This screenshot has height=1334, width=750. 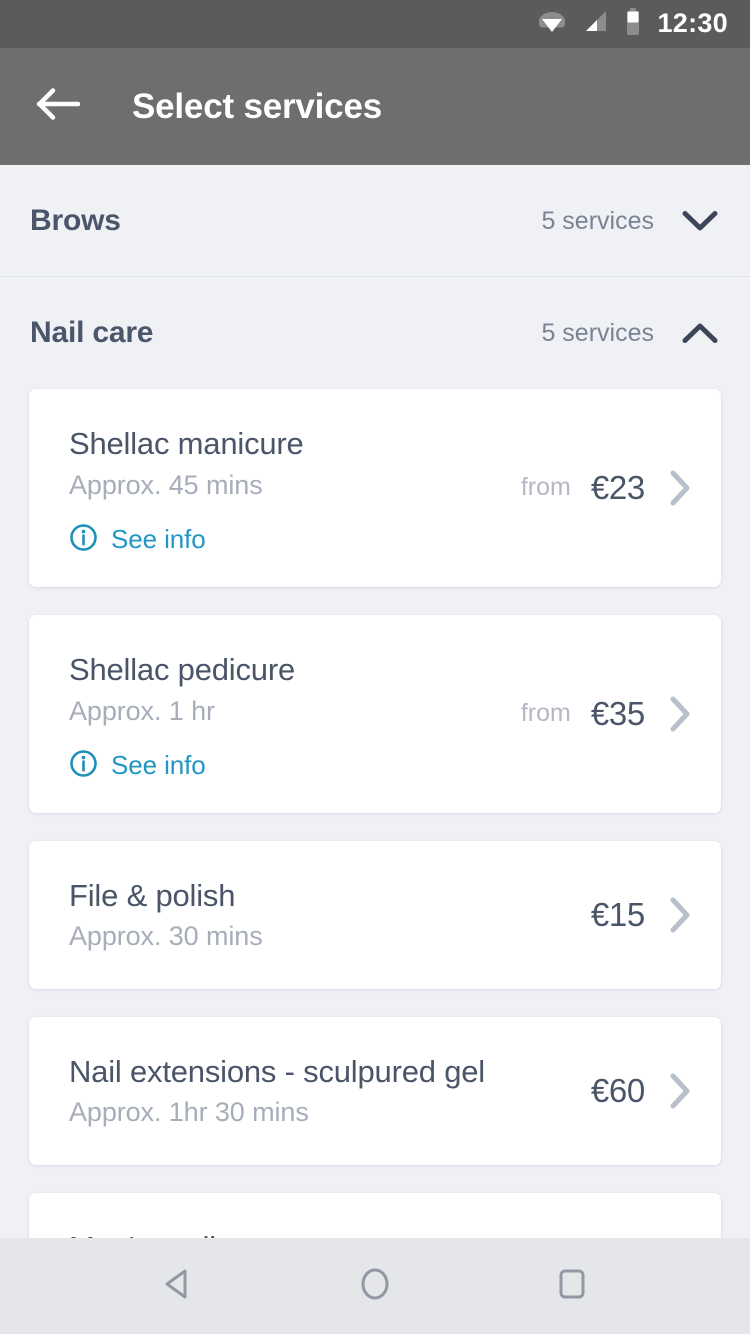 What do you see at coordinates (692, 22) in the screenshot?
I see `status-clock: 12:30` at bounding box center [692, 22].